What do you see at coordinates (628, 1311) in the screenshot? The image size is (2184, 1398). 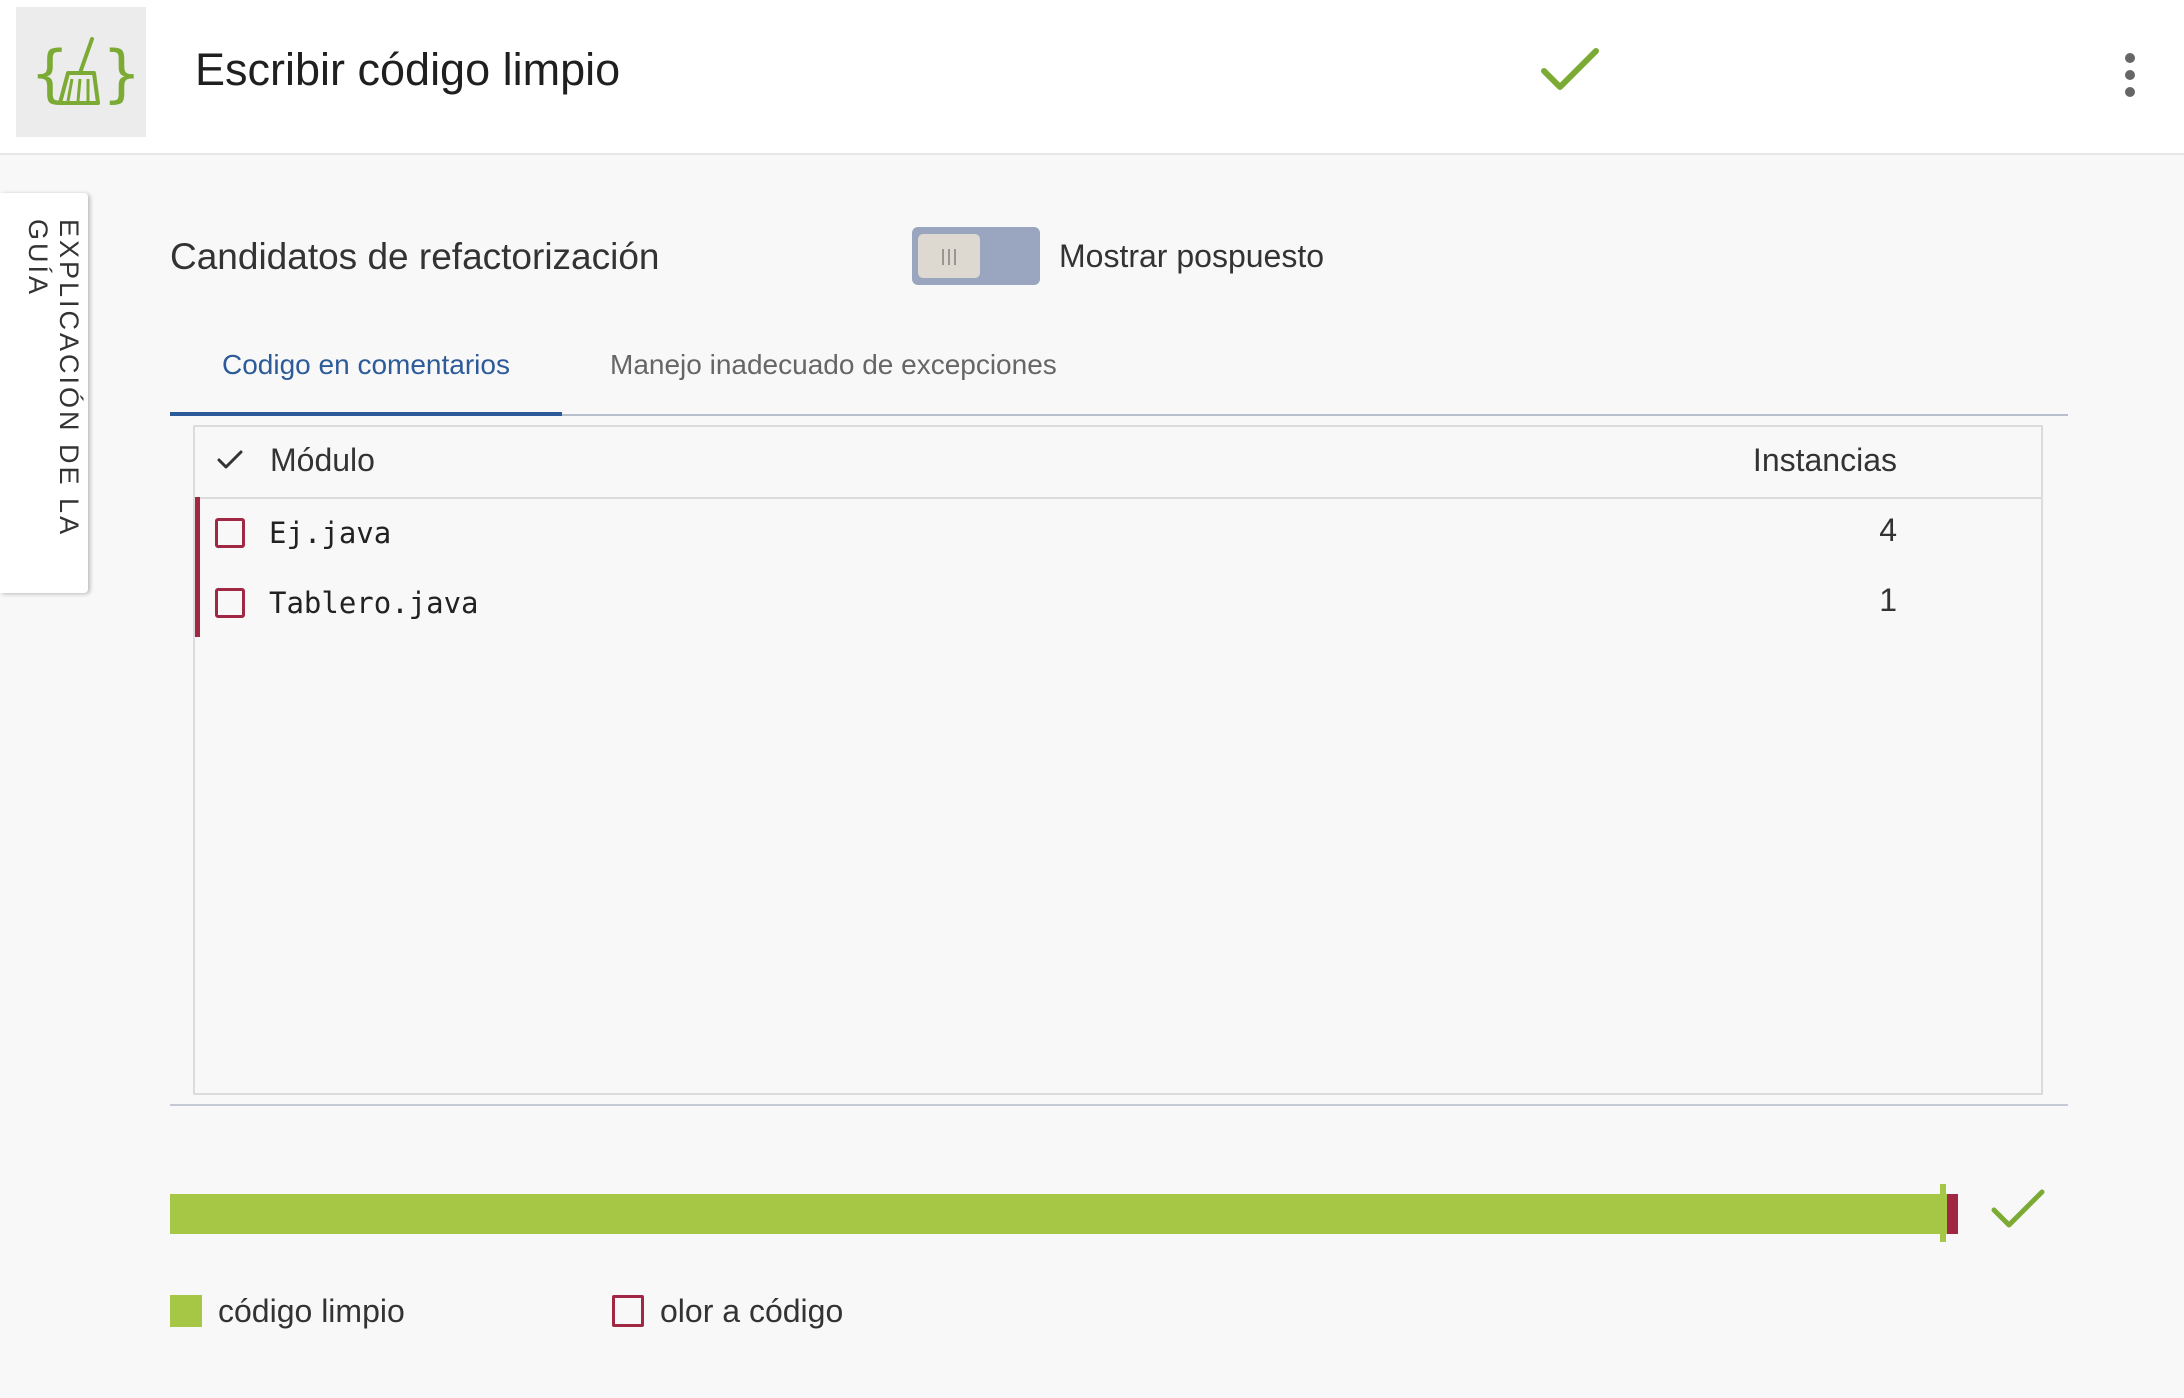 I see `legend-swatch-smell` at bounding box center [628, 1311].